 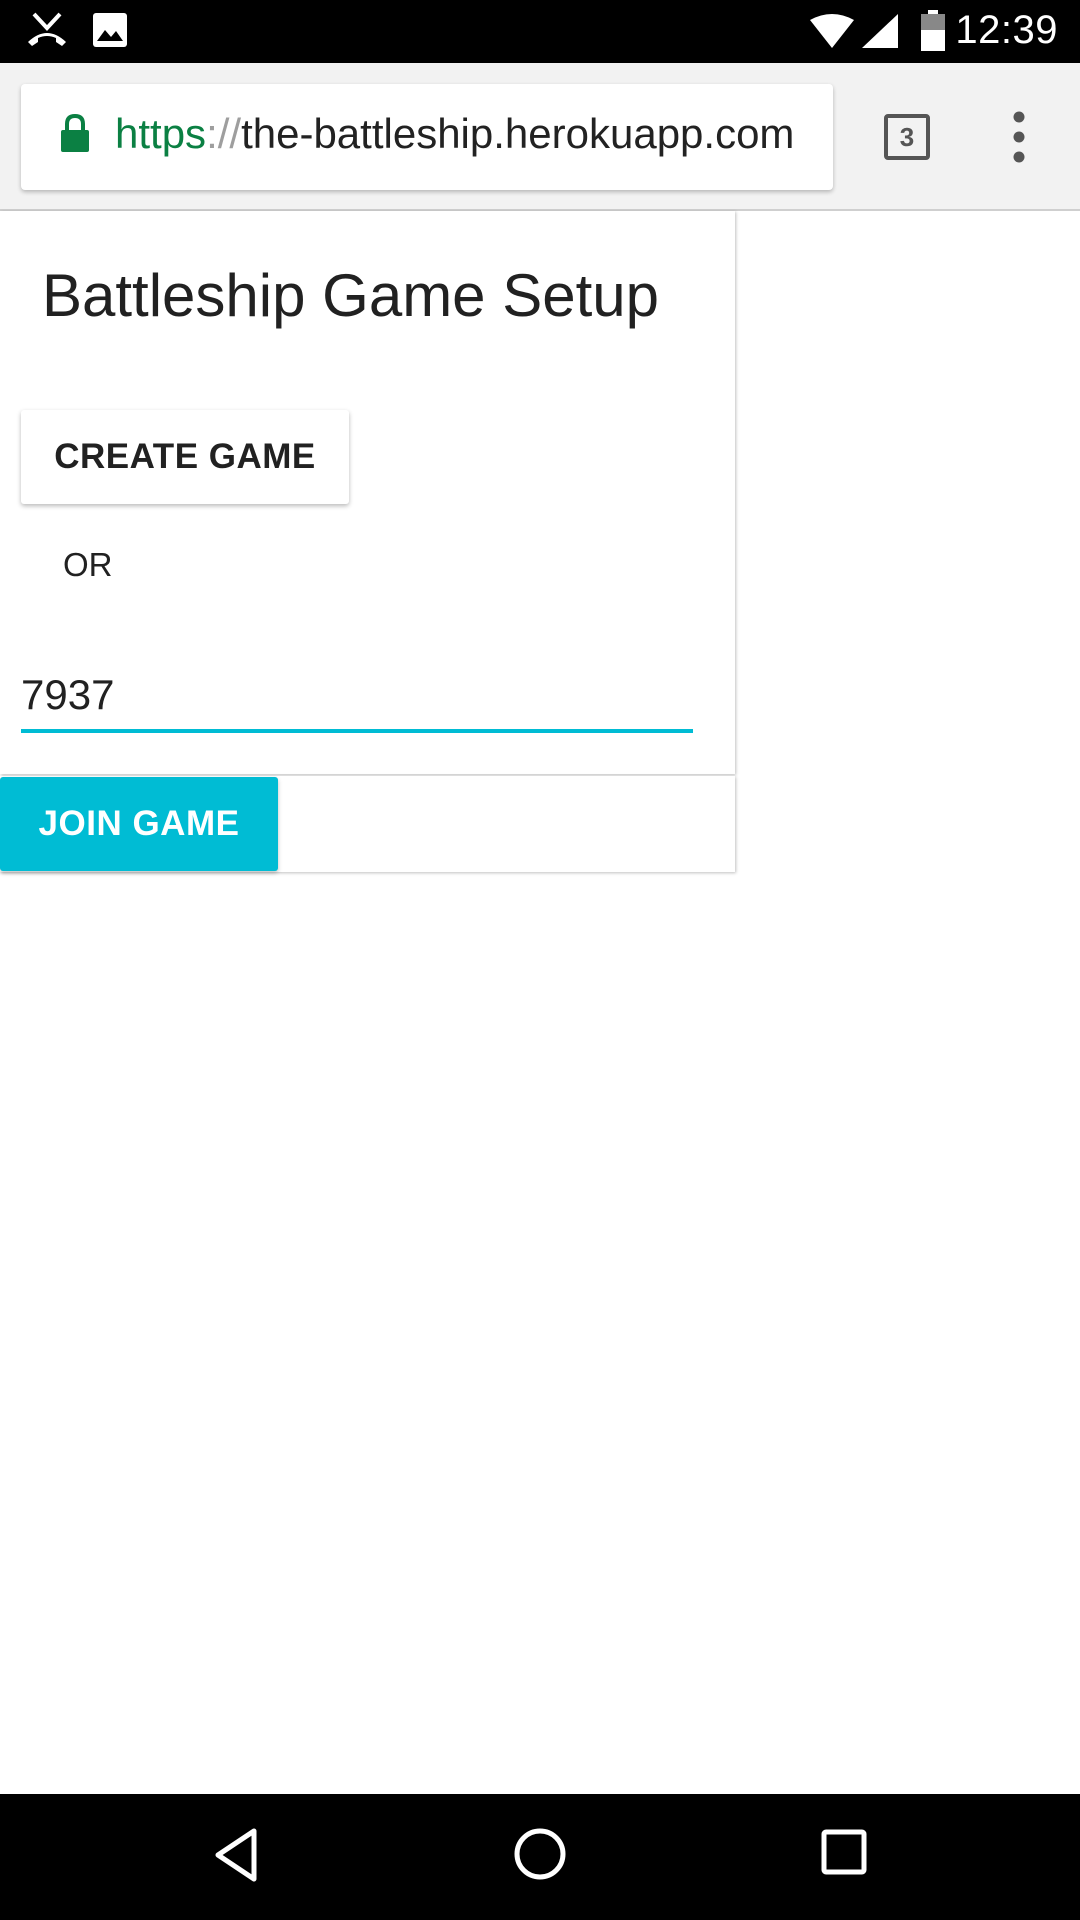 I want to click on menu-icon, so click(x=1019, y=139).